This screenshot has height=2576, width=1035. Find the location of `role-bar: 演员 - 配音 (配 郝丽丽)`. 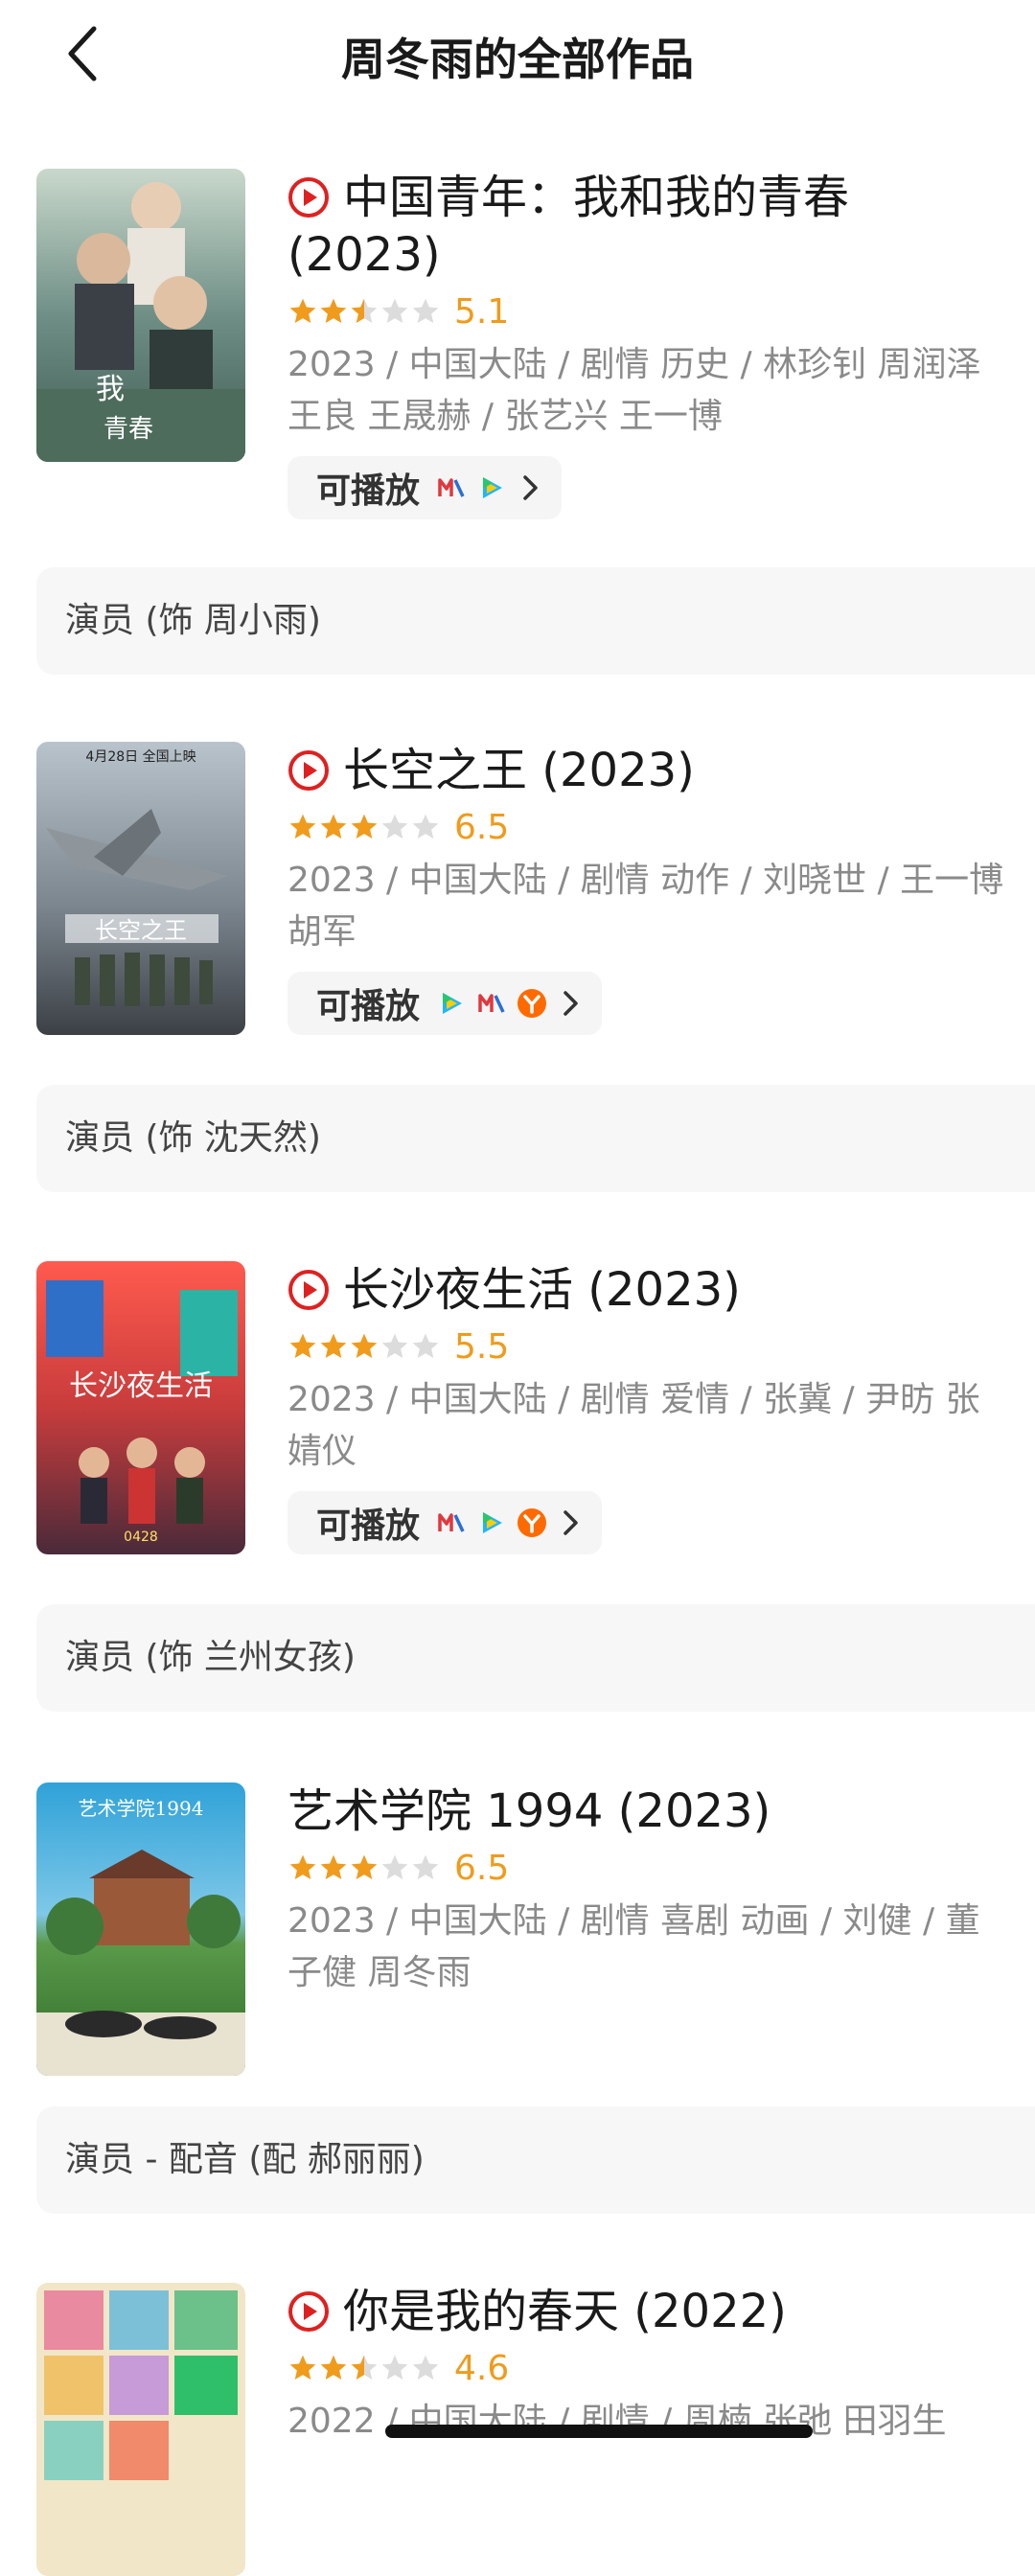

role-bar: 演员 - 配音 (配 郝丽丽) is located at coordinates (535, 2160).